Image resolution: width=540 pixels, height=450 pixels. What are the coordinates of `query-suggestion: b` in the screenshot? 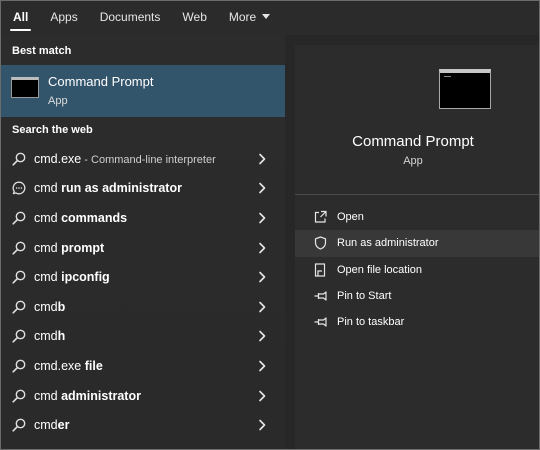 It's located at (61, 306).